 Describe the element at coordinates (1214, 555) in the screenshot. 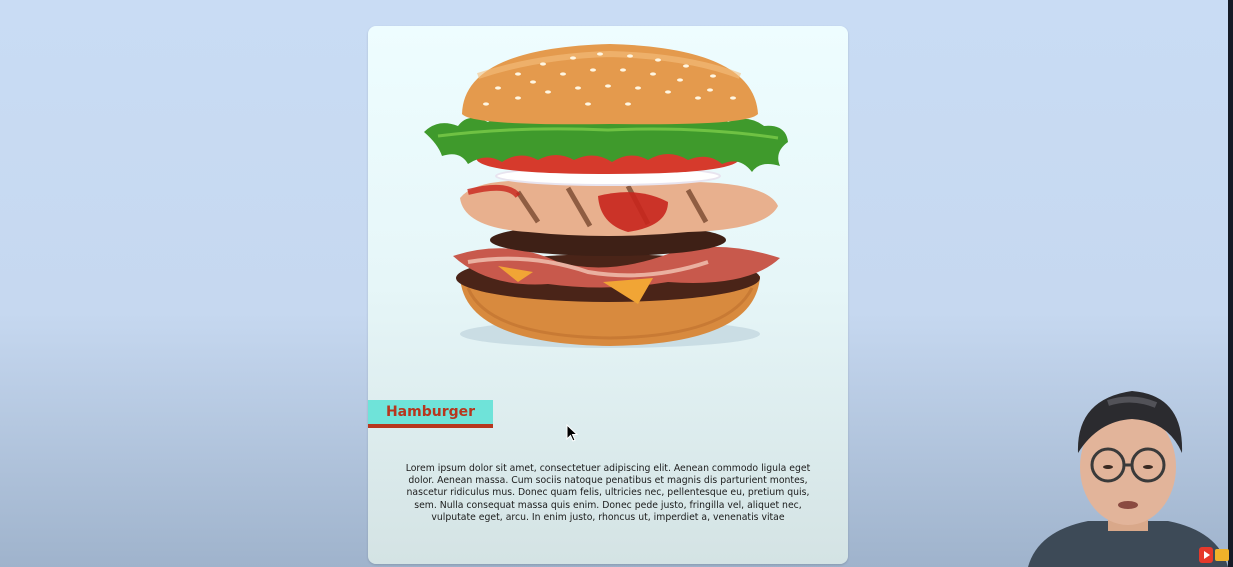

I see `youtube-icon` at that location.